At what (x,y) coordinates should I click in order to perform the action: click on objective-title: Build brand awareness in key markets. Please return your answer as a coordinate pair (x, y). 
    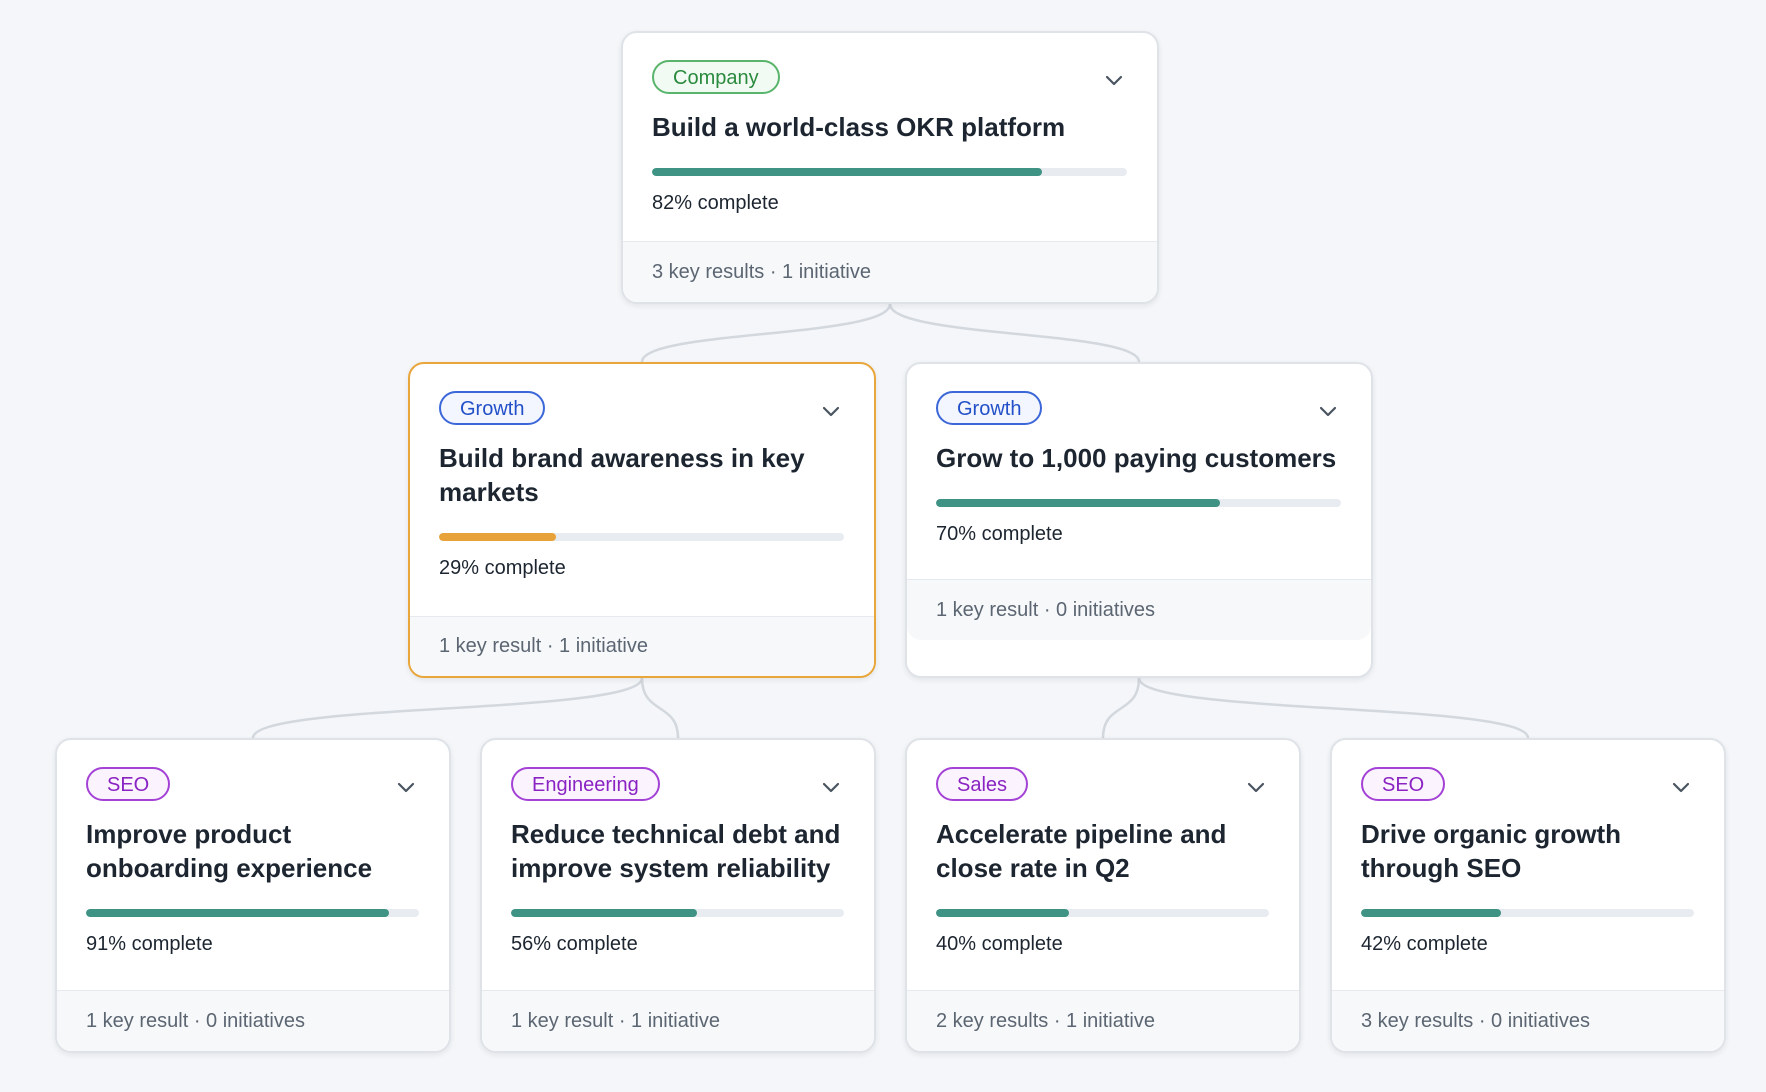
    Looking at the image, I should click on (622, 475).